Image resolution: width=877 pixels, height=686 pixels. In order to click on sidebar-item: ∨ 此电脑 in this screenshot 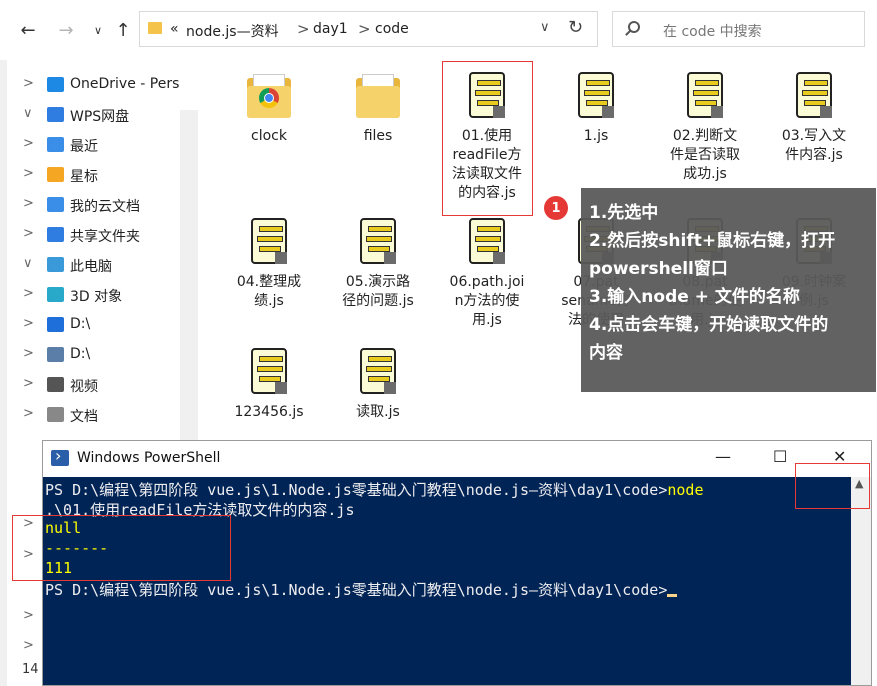, I will do `click(93, 265)`.